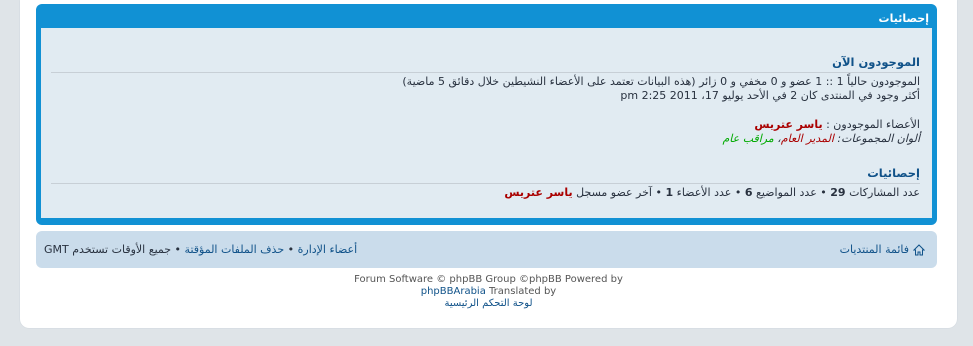 The width and height of the screenshot is (973, 346). What do you see at coordinates (884, 192) in the screenshot?
I see `posts-label: عدد المشاركات` at bounding box center [884, 192].